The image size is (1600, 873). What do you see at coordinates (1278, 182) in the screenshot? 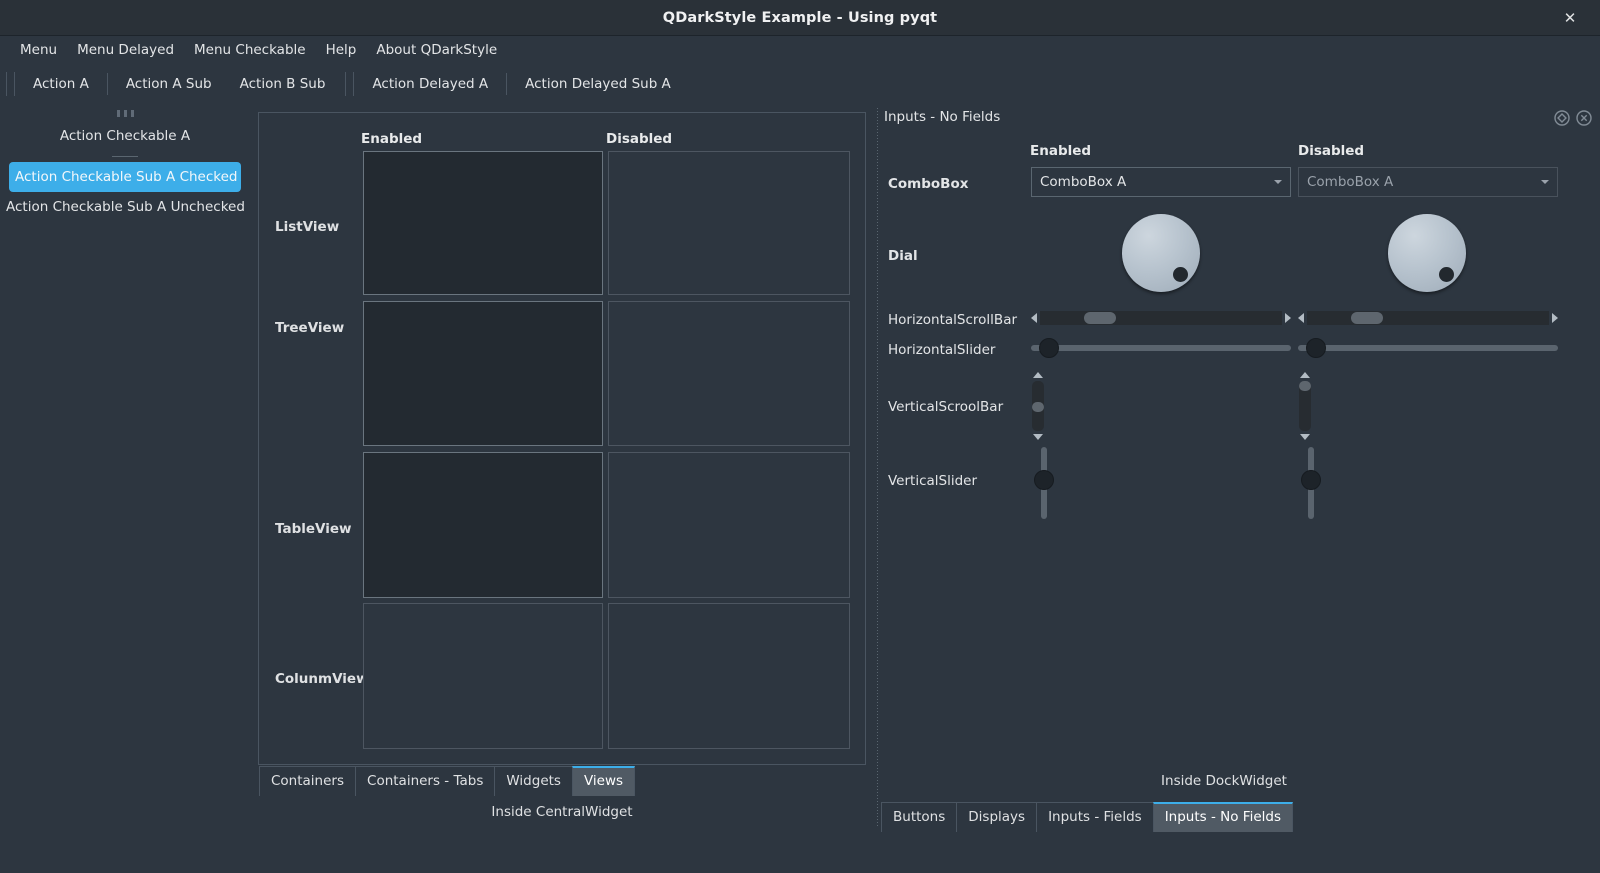
I see `chevron-down-icon` at bounding box center [1278, 182].